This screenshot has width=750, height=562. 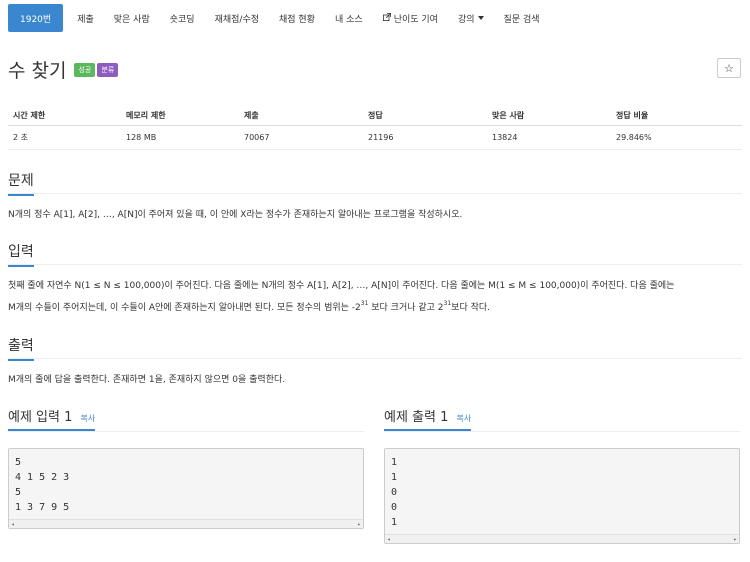 I want to click on nav-item-short-coding: 숏코딩, so click(x=182, y=18).